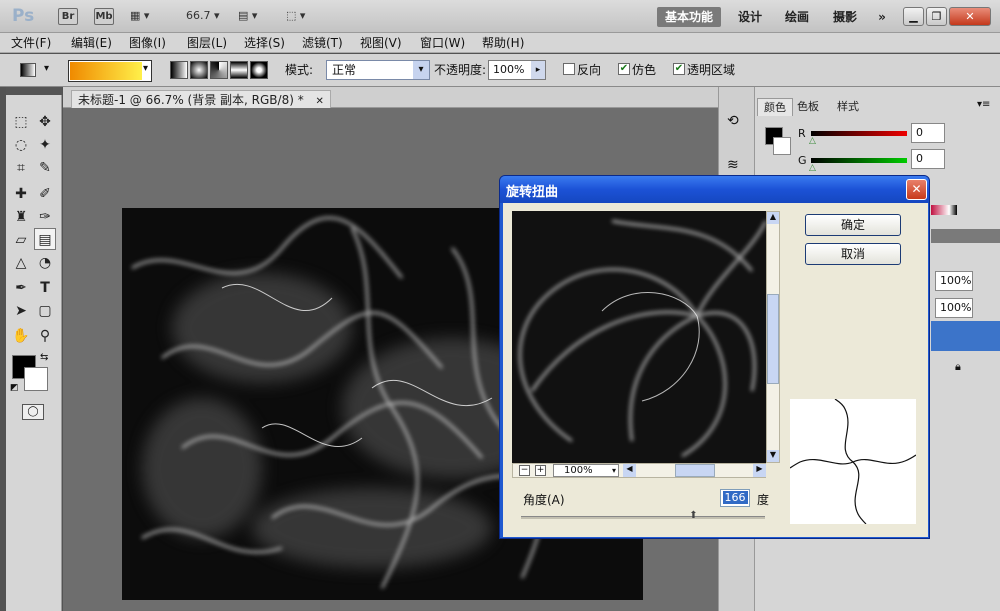 This screenshot has width=1000, height=611. What do you see at coordinates (211, 16) in the screenshot?
I see `zoom-dropdown: 66.7 ▾` at bounding box center [211, 16].